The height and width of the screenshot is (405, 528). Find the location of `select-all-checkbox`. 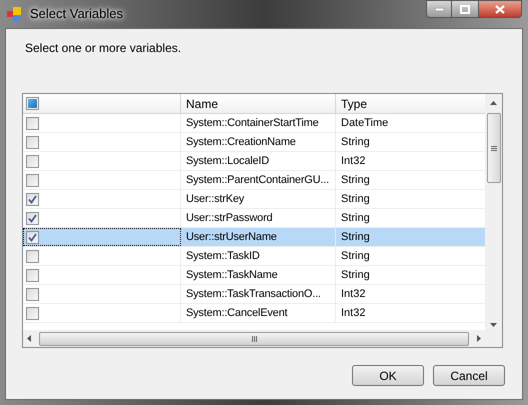

select-all-checkbox is located at coordinates (32, 103).